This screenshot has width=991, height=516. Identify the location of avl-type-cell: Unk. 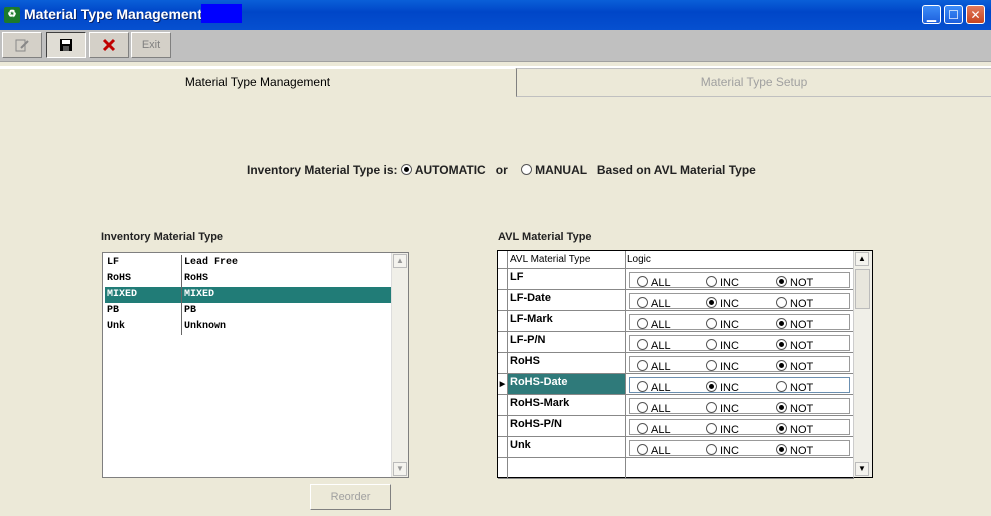
(567, 447).